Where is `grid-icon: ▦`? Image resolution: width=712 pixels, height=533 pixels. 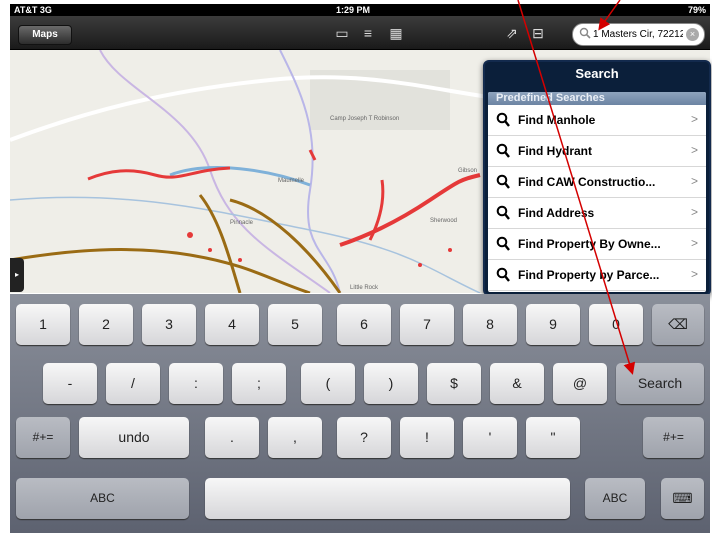
grid-icon: ▦ is located at coordinates (396, 33).